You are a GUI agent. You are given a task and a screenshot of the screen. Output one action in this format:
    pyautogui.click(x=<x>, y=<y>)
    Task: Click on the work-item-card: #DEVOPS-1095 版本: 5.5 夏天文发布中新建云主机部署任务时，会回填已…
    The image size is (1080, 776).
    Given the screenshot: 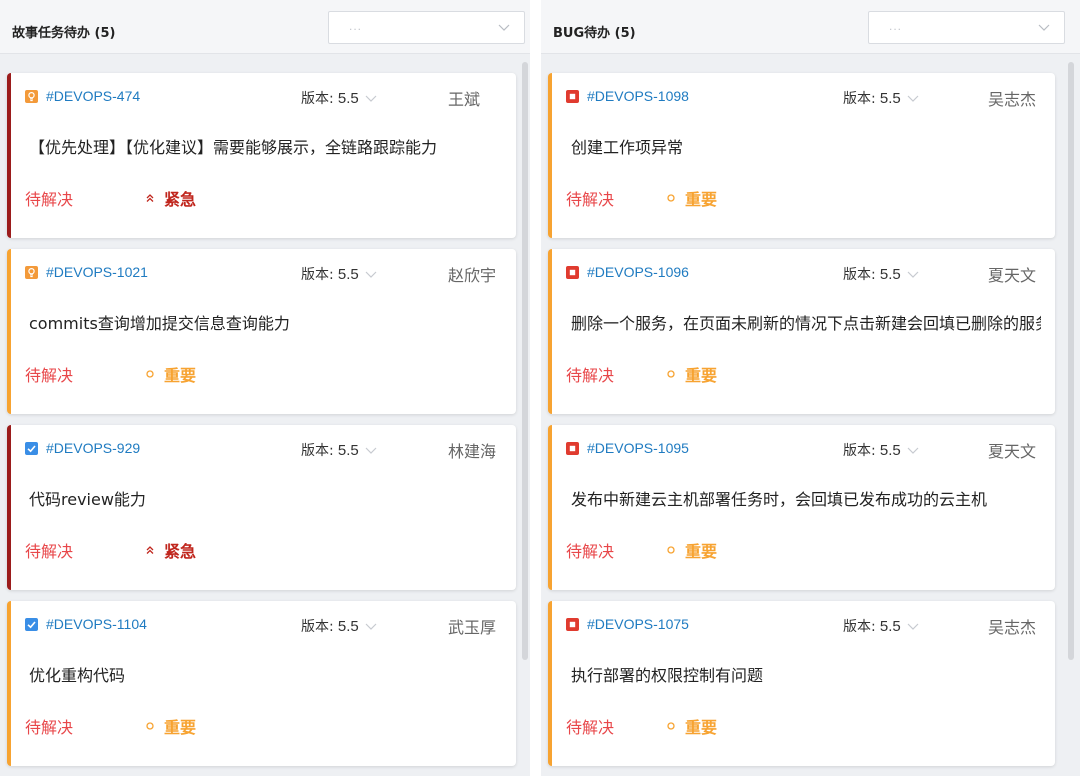 What is the action you would take?
    pyautogui.click(x=801, y=507)
    